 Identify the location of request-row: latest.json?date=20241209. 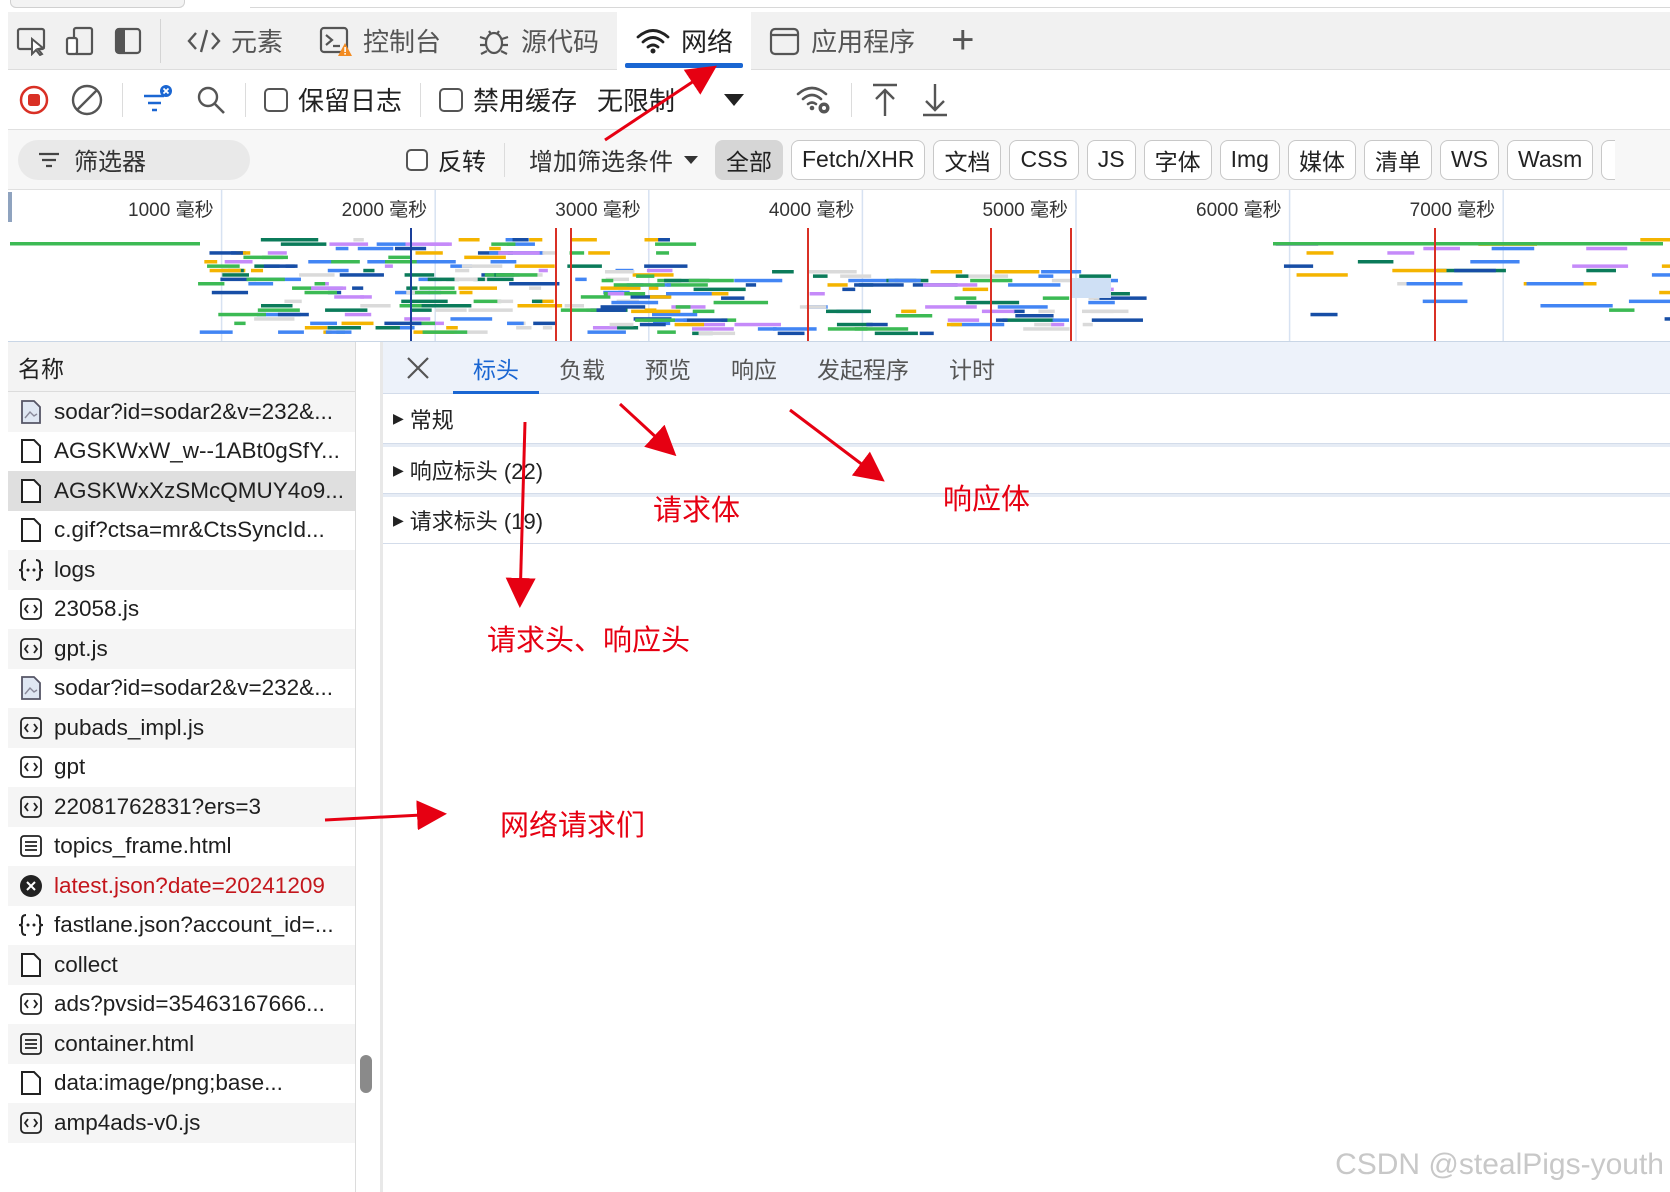
(181, 886).